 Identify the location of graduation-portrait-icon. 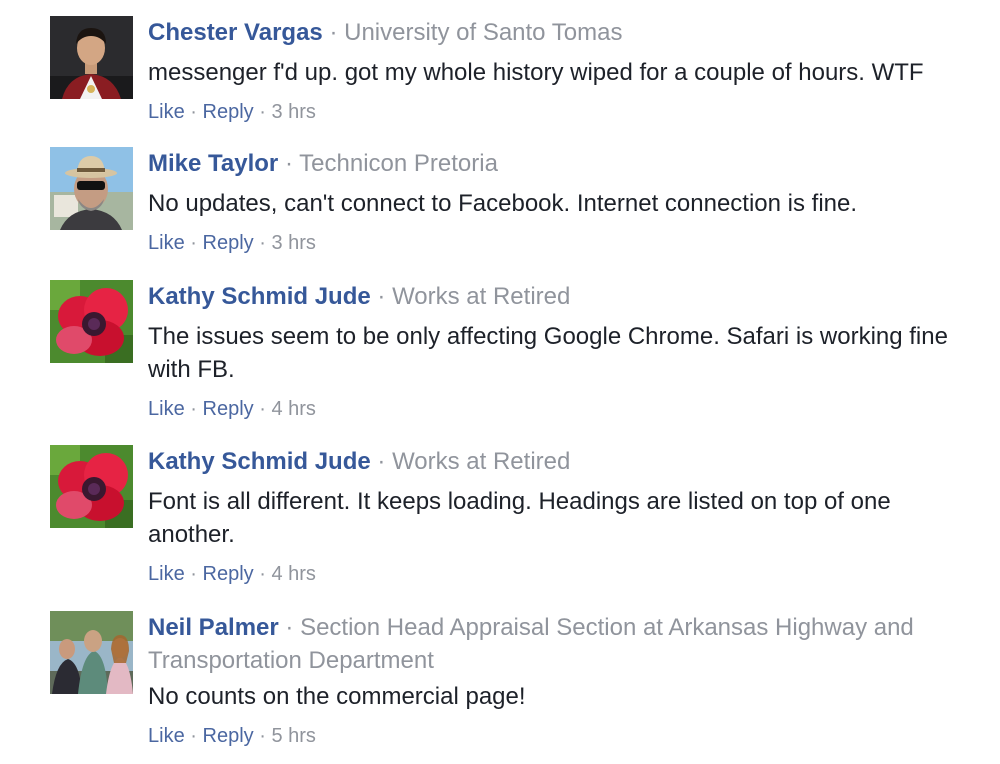
(91, 57).